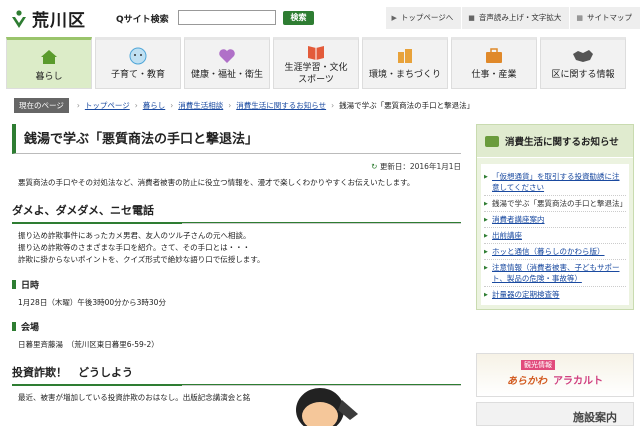 The image size is (640, 426). What do you see at coordinates (427, 17) in the screenshot?
I see `util-link-label: トップページへ` at bounding box center [427, 17].